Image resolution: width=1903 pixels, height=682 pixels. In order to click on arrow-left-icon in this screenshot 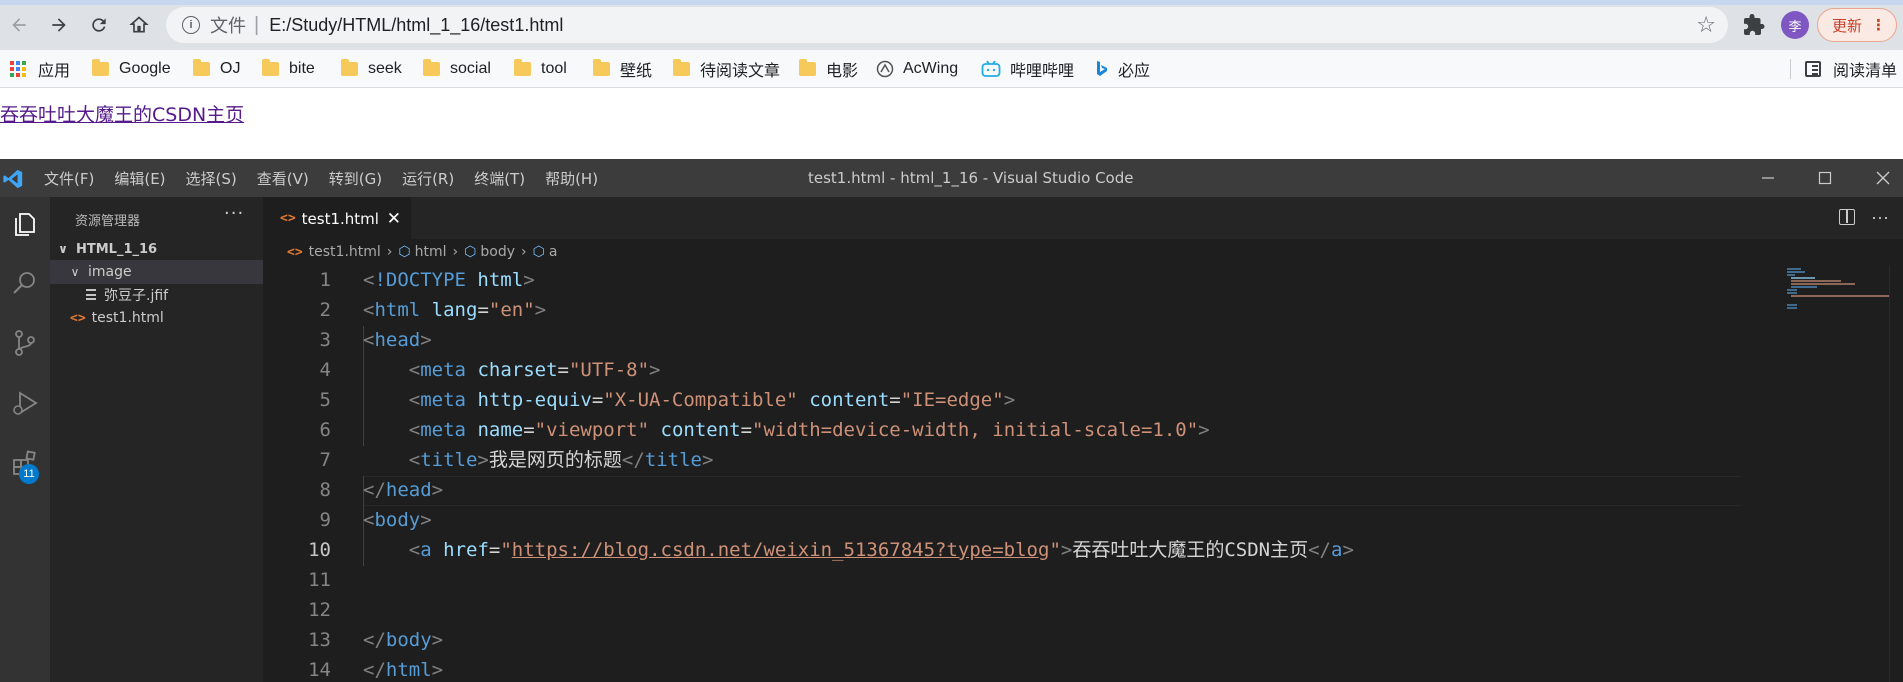, I will do `click(19, 25)`.